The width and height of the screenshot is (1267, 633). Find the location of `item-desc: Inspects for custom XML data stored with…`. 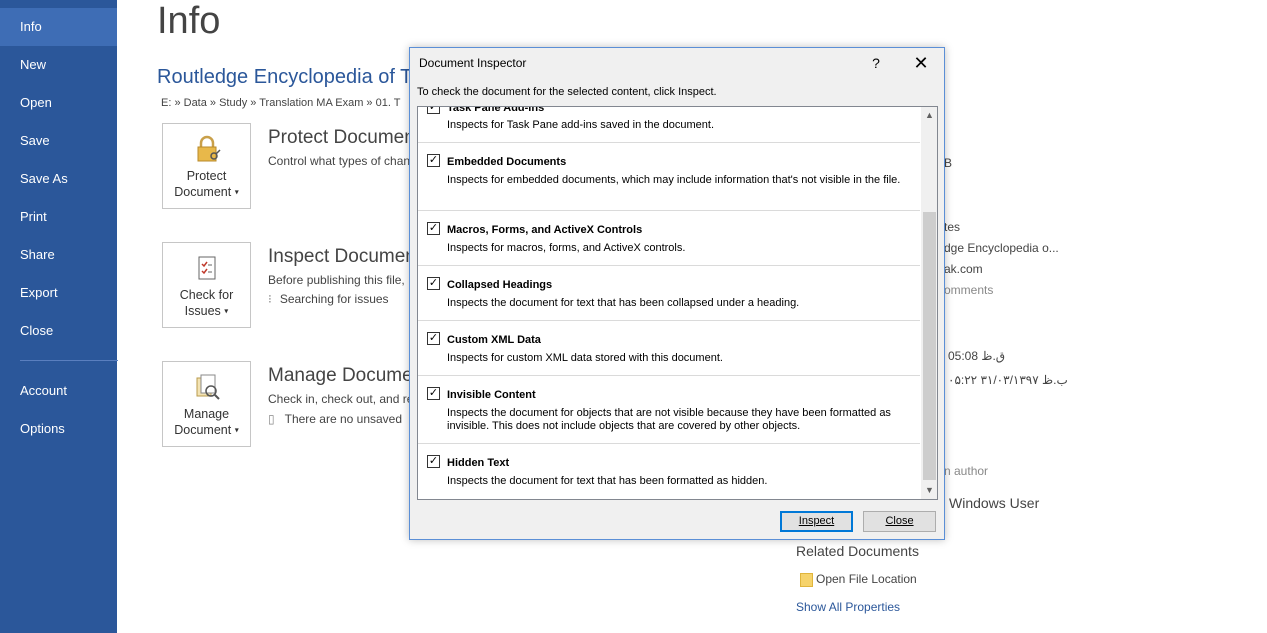

item-desc: Inspects for custom XML data stored with… is located at coordinates (585, 358).